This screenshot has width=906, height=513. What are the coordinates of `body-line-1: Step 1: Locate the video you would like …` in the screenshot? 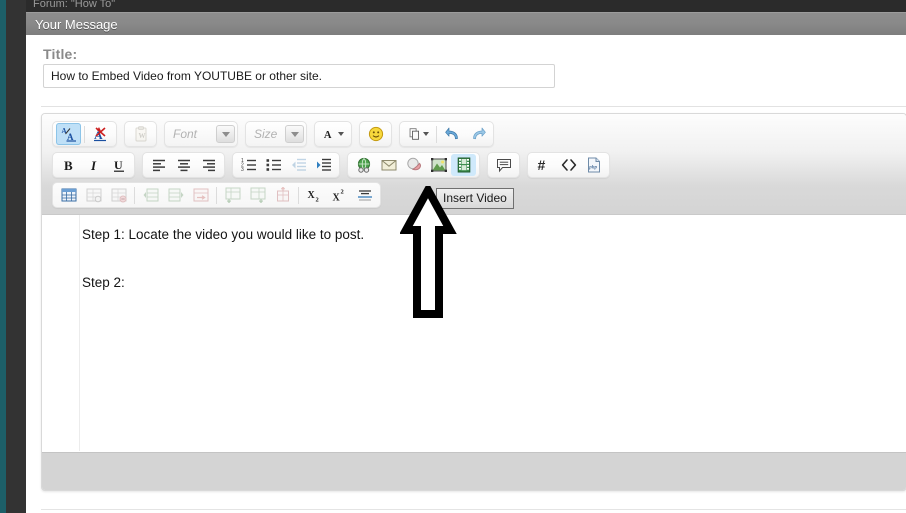 It's located at (223, 234).